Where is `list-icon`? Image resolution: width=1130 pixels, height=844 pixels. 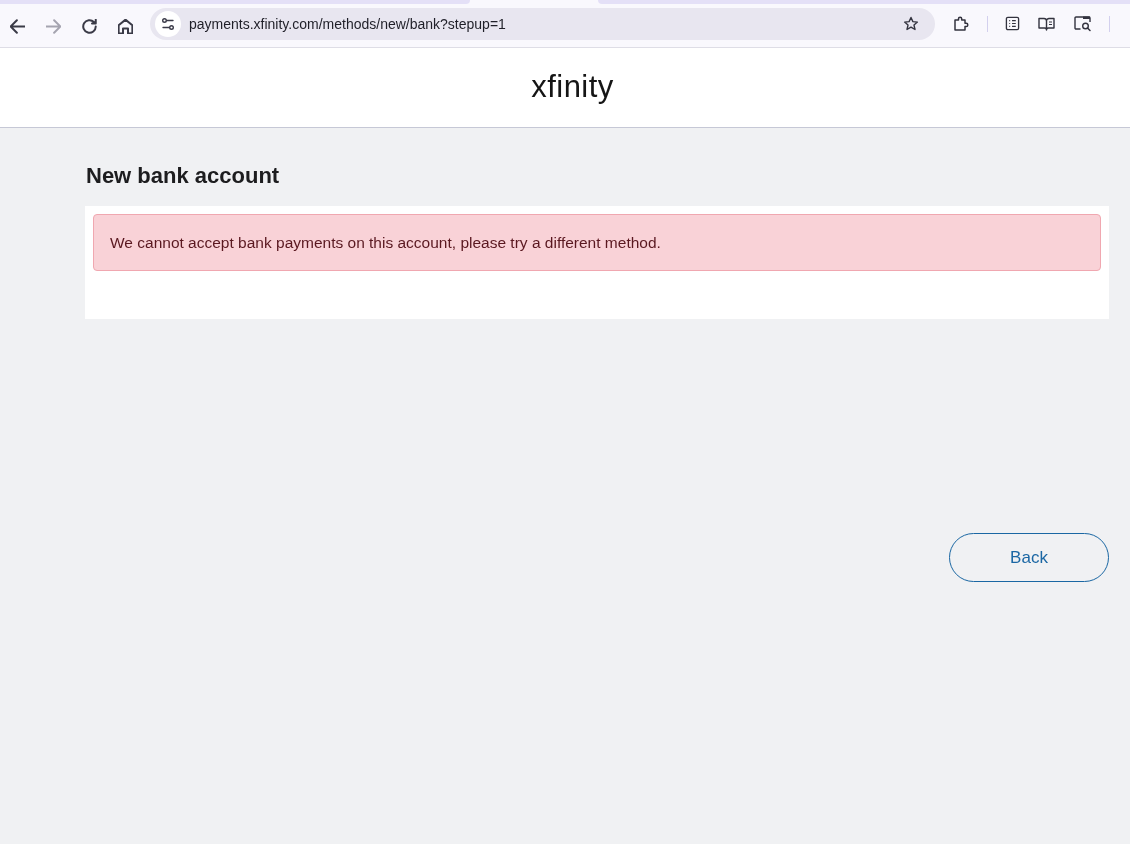 list-icon is located at coordinates (1012, 23).